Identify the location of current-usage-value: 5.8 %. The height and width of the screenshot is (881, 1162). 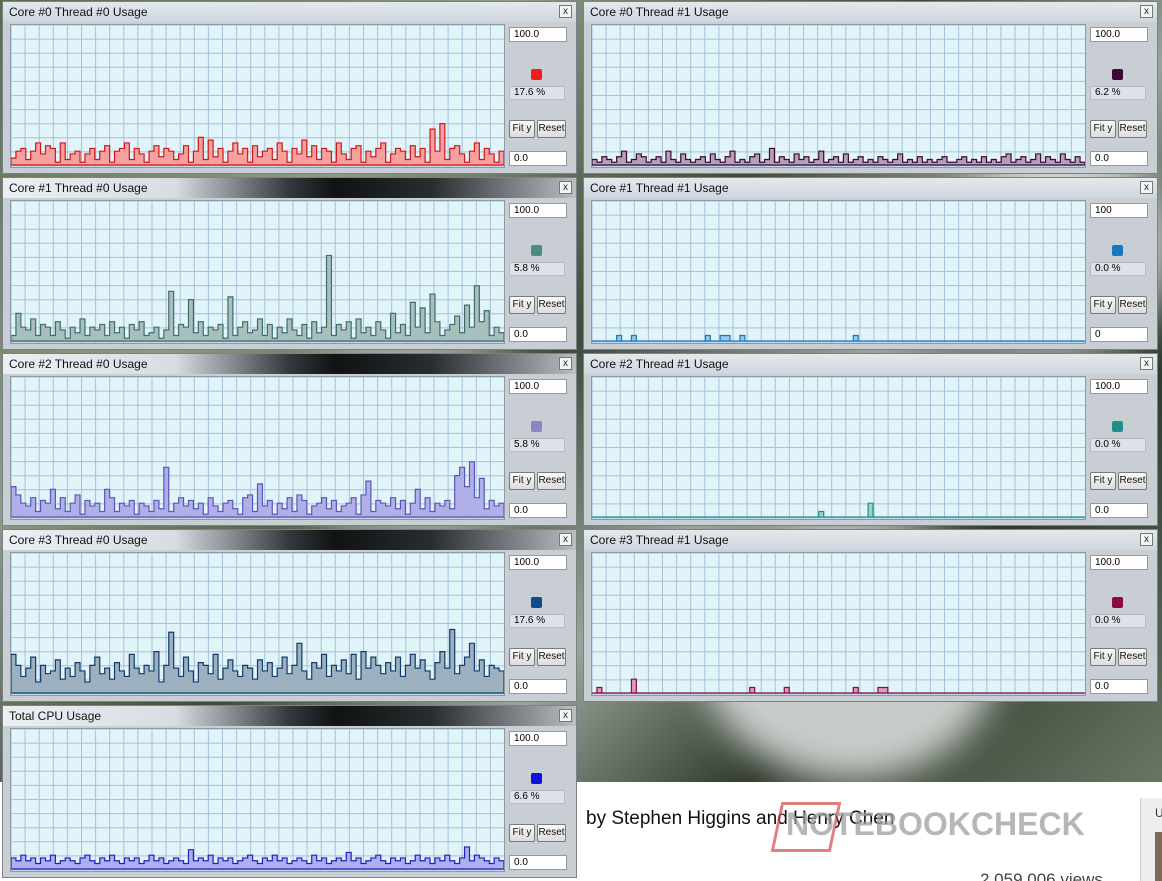
(537, 445).